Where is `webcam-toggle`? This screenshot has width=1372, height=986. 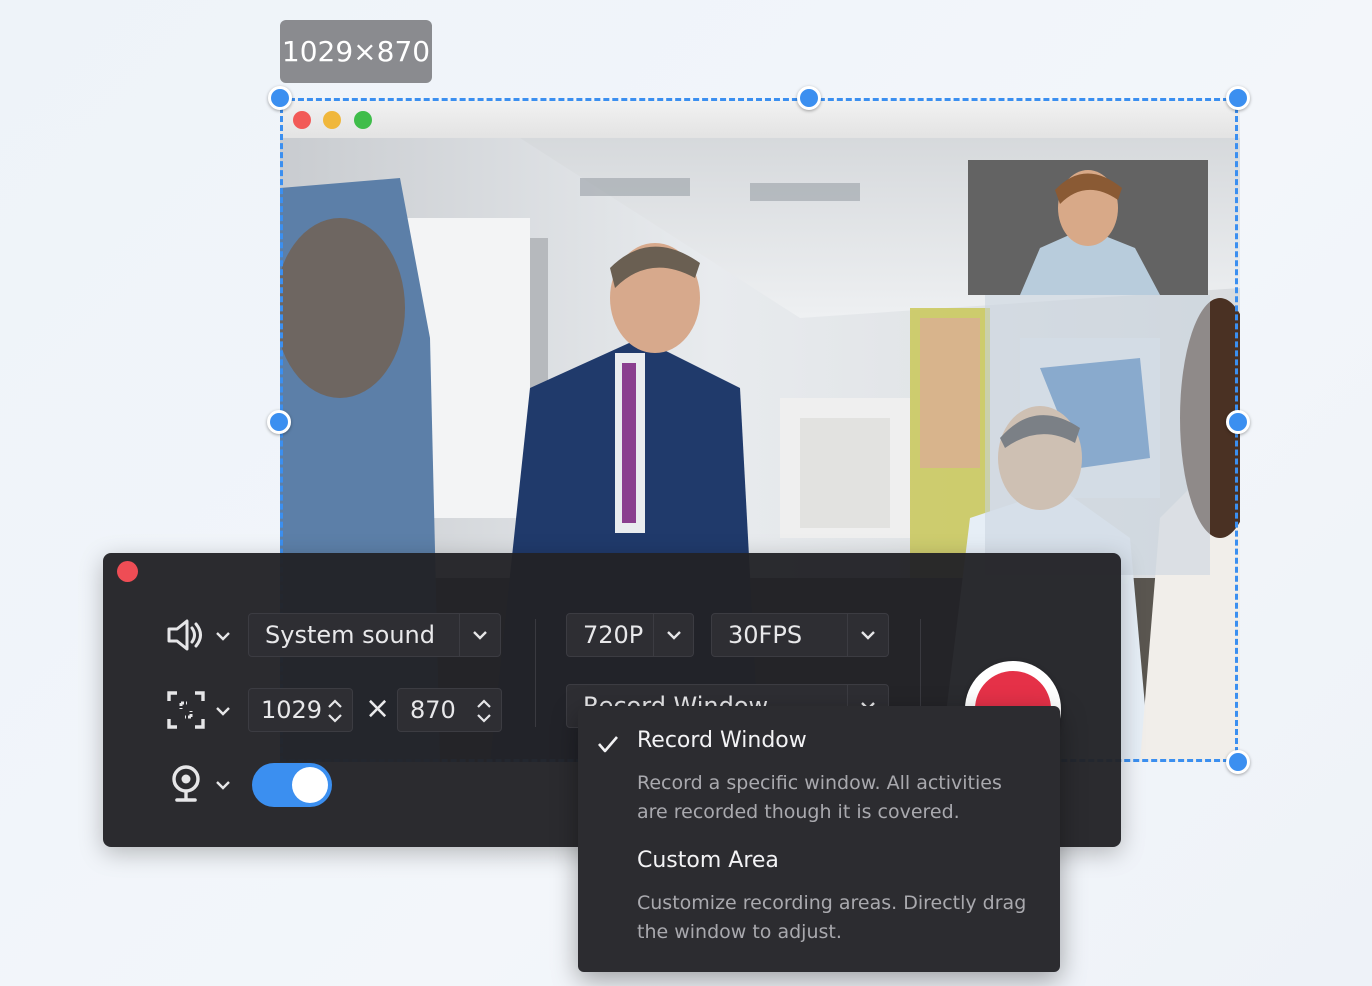 webcam-toggle is located at coordinates (292, 785).